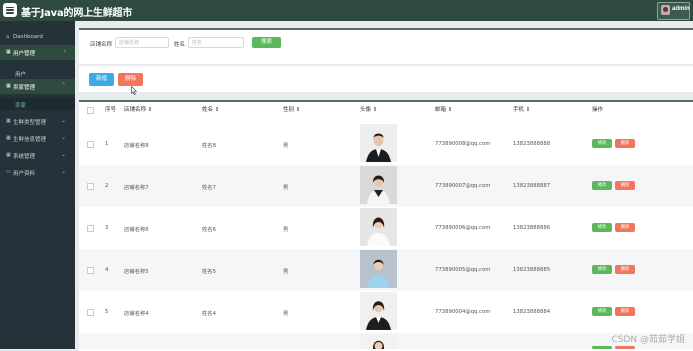  Describe the element at coordinates (681, 9) in the screenshot. I see `user-name: admin` at that location.